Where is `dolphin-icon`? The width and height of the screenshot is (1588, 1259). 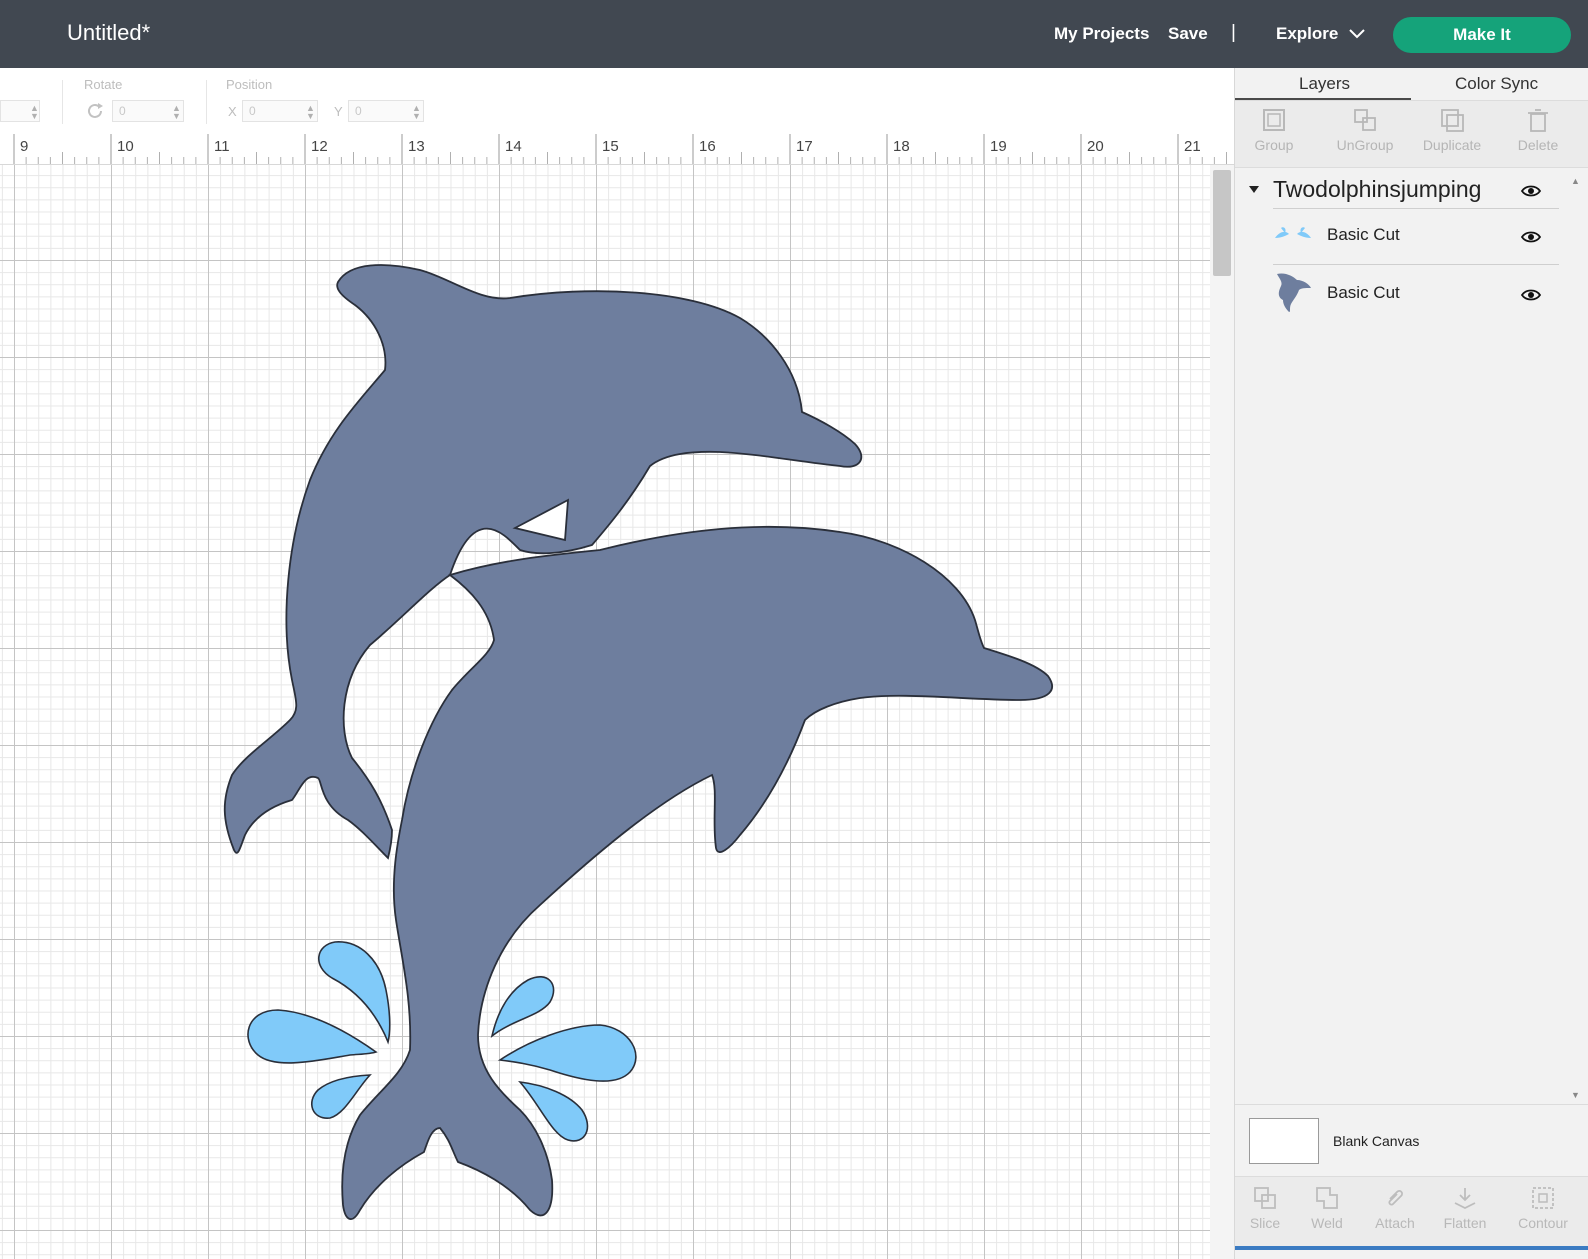
dolphin-icon is located at coordinates (1294, 292).